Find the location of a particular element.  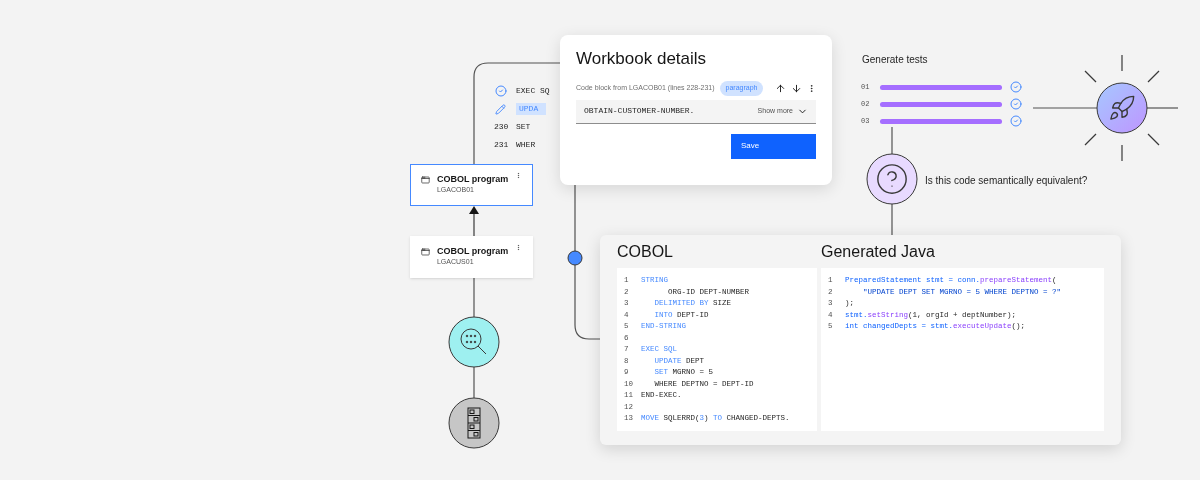

rocket-icon is located at coordinates (1122, 108).